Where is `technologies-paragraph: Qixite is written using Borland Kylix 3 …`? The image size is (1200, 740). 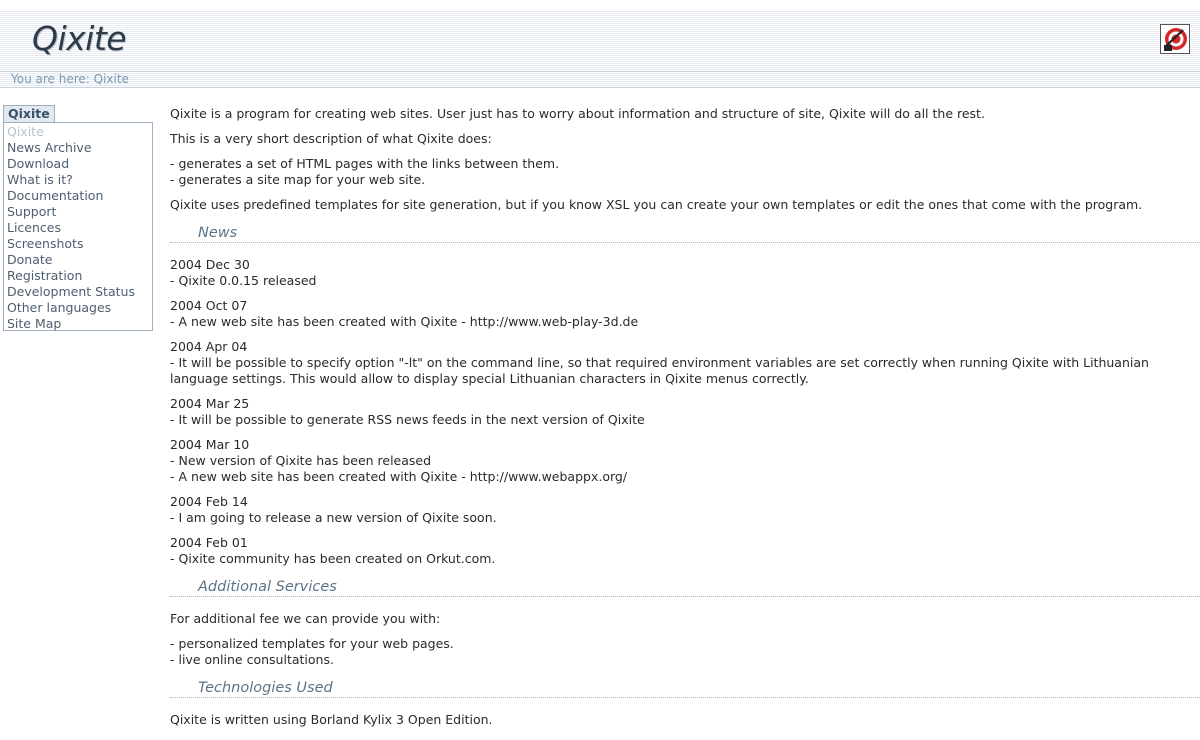
technologies-paragraph: Qixite is written using Borland Kylix 3 … is located at coordinates (331, 719).